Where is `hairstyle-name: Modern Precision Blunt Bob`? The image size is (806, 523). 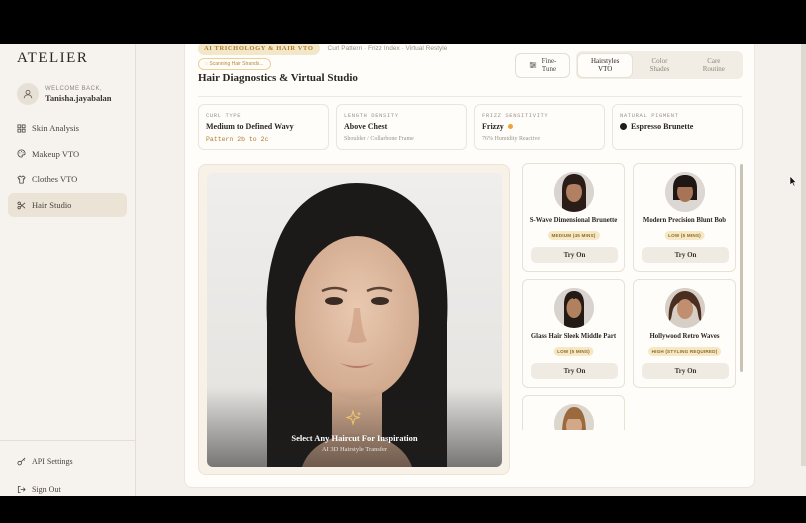 hairstyle-name: Modern Precision Blunt Bob is located at coordinates (684, 220).